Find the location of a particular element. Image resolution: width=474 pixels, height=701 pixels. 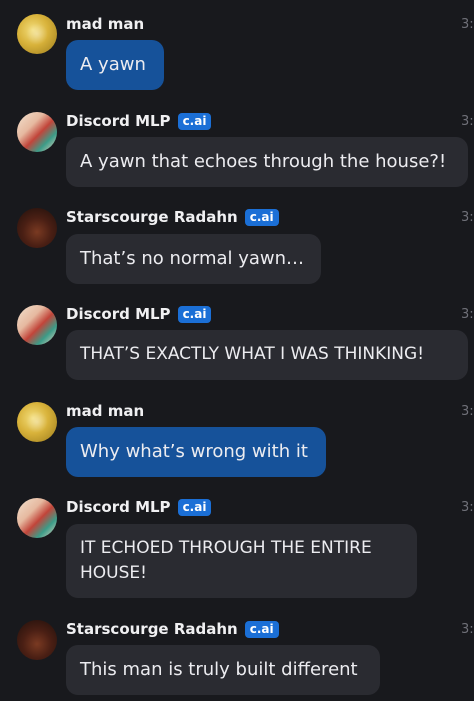

message-bubble: This man is truly built different is located at coordinates (223, 670).